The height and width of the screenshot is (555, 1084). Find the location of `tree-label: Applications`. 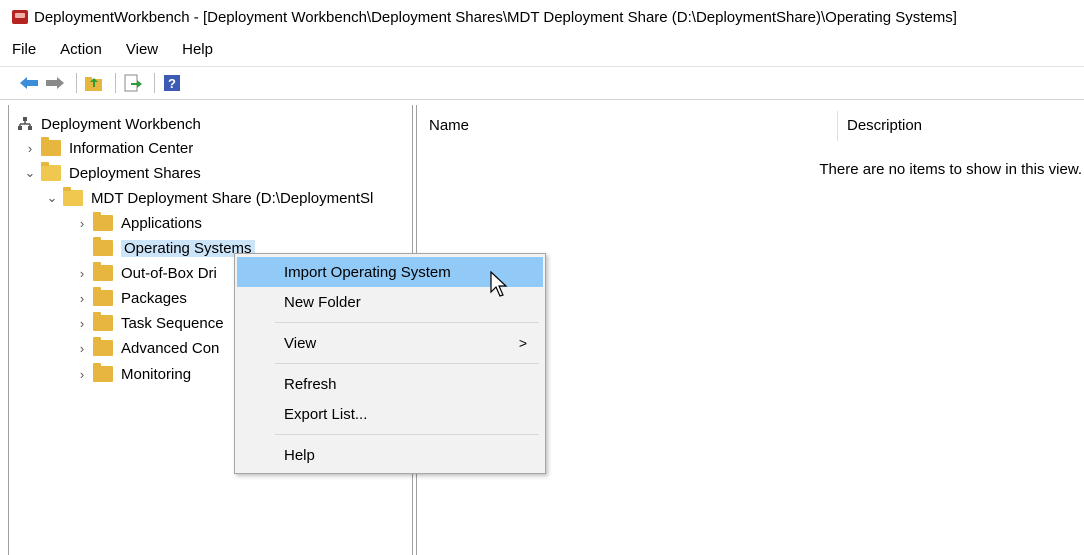

tree-label: Applications is located at coordinates (161, 223).